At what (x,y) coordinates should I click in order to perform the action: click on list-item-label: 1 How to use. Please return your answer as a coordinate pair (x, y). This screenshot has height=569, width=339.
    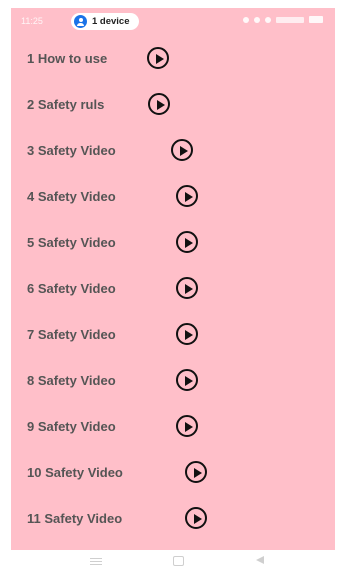
    Looking at the image, I should click on (67, 58).